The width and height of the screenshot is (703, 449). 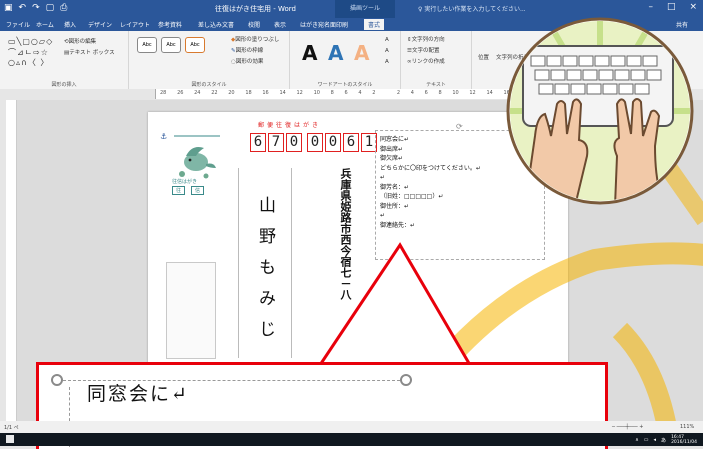 I want to click on chevron-up-icon: ∧, so click(x=637, y=440).